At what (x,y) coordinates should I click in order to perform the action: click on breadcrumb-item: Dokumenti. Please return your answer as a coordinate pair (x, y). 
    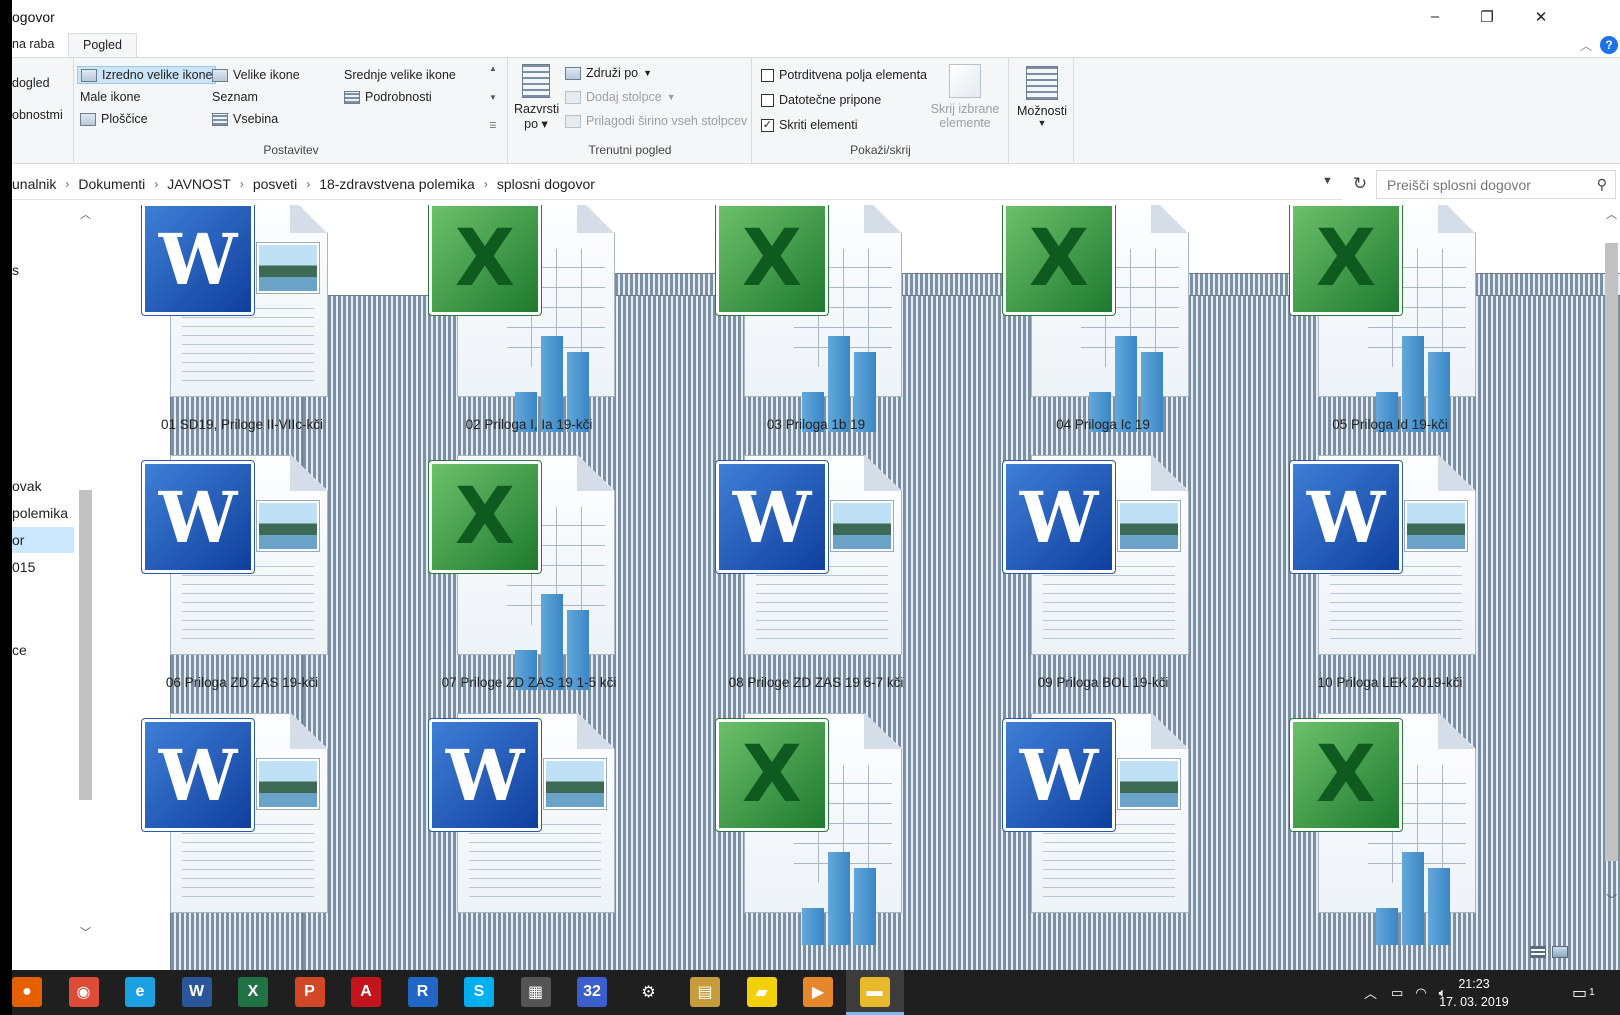
    Looking at the image, I should click on (111, 184).